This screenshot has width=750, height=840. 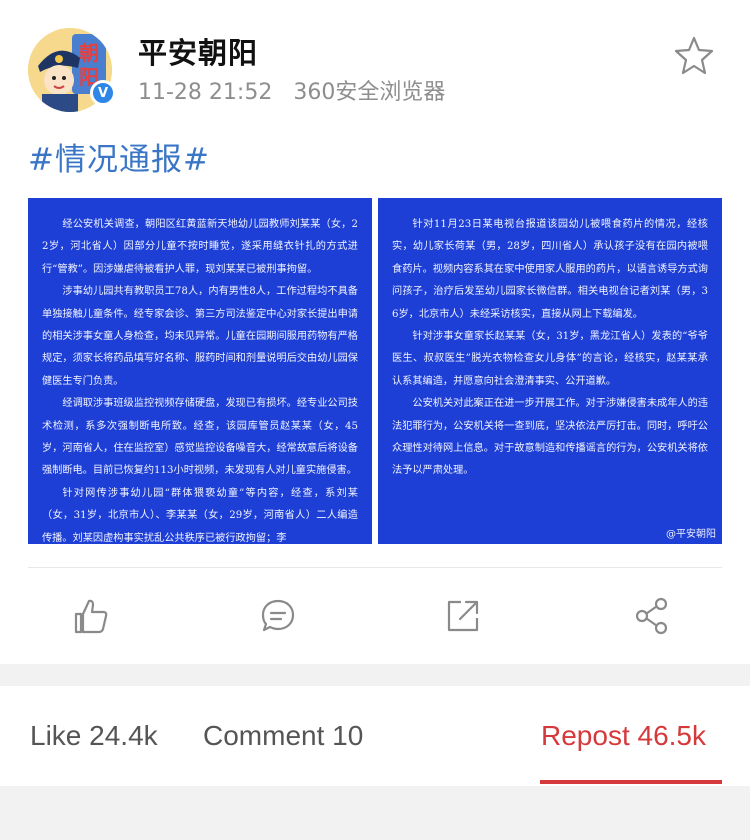 What do you see at coordinates (89, 53) in the screenshot?
I see `svg-text: 朝` at bounding box center [89, 53].